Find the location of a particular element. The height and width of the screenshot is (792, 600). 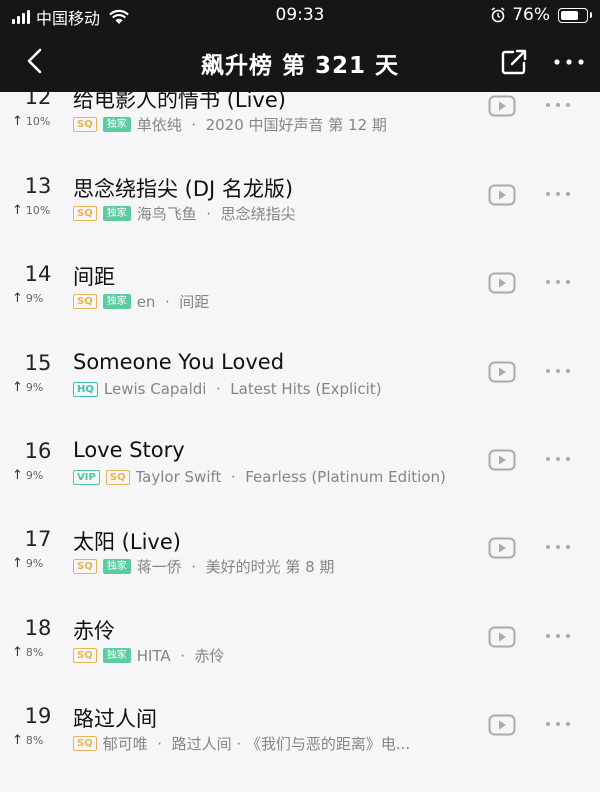

song-row: 18 ↑ 8% 赤伶 SQ 独家 HITA · 赤伶 is located at coordinates (300, 660).